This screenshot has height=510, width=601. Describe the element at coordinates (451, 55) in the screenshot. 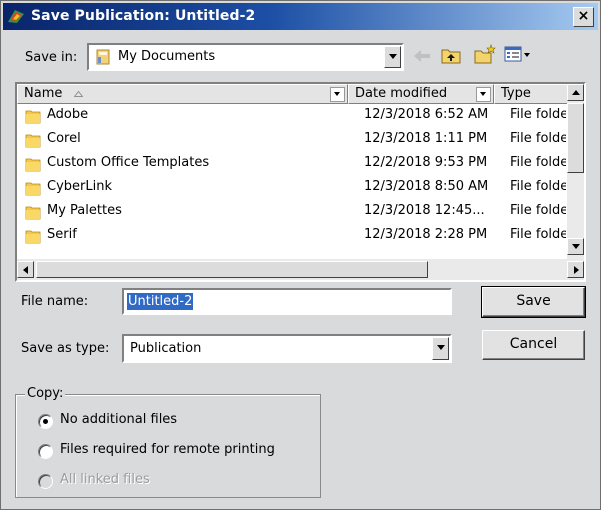

I see `up-one-level-icon` at that location.